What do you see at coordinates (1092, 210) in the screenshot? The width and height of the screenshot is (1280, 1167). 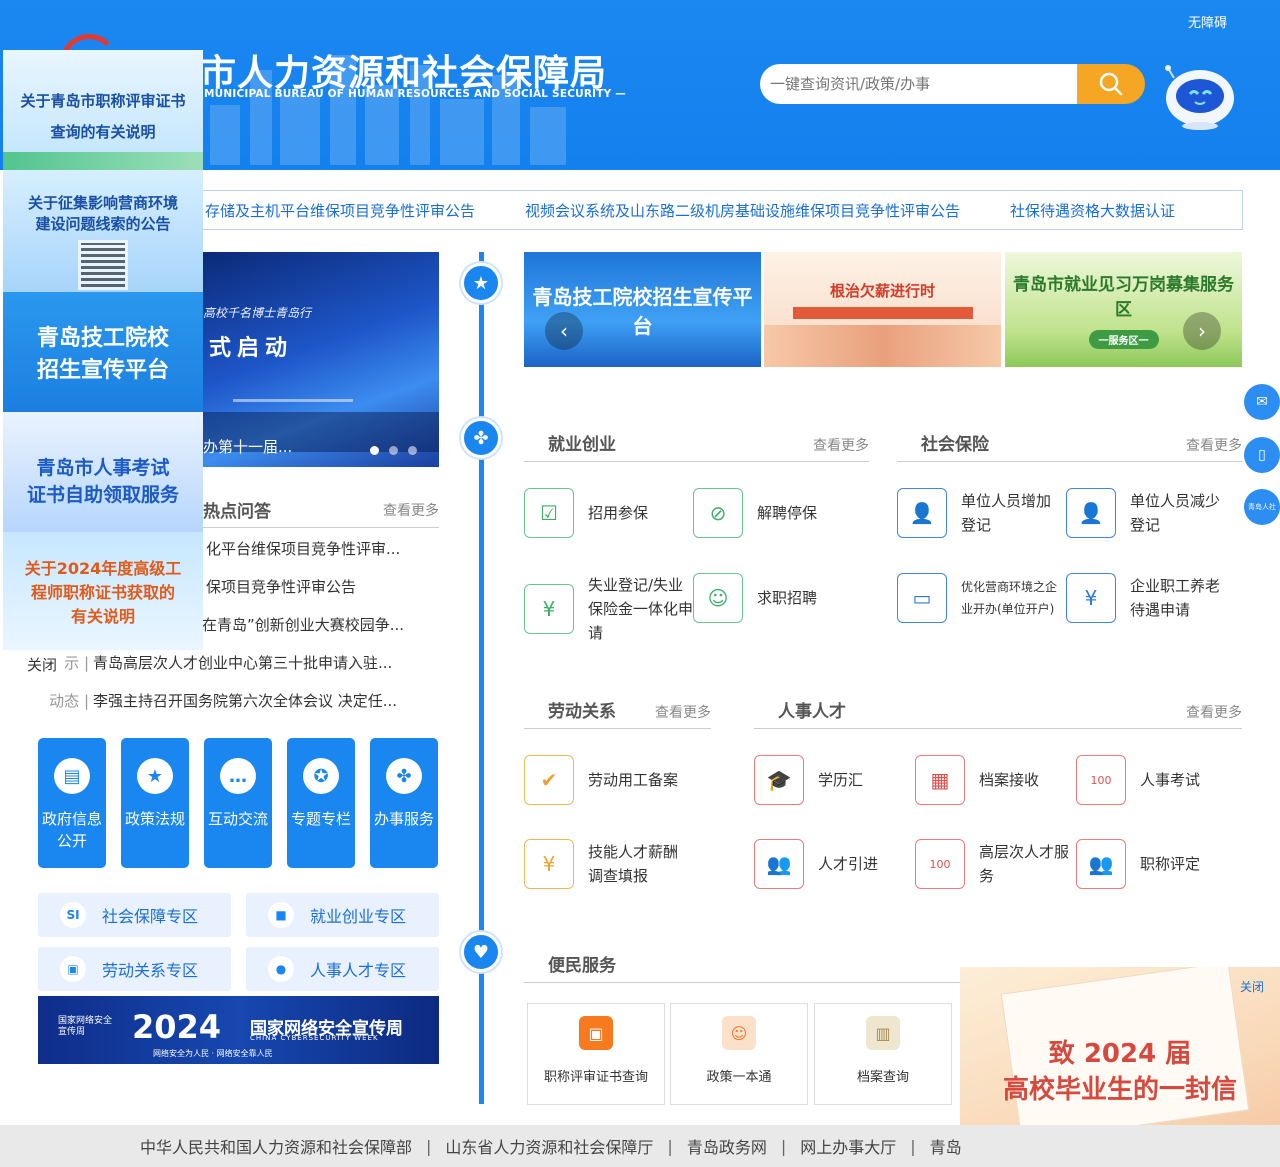 I see `ticker-item: 社保待遇资格大数据认证` at bounding box center [1092, 210].